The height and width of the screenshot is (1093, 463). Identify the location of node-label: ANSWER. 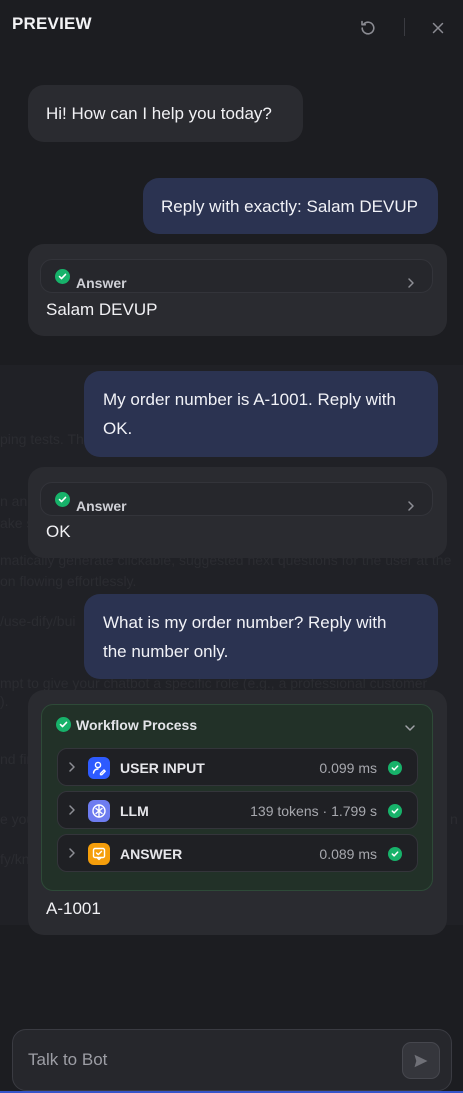
(151, 854).